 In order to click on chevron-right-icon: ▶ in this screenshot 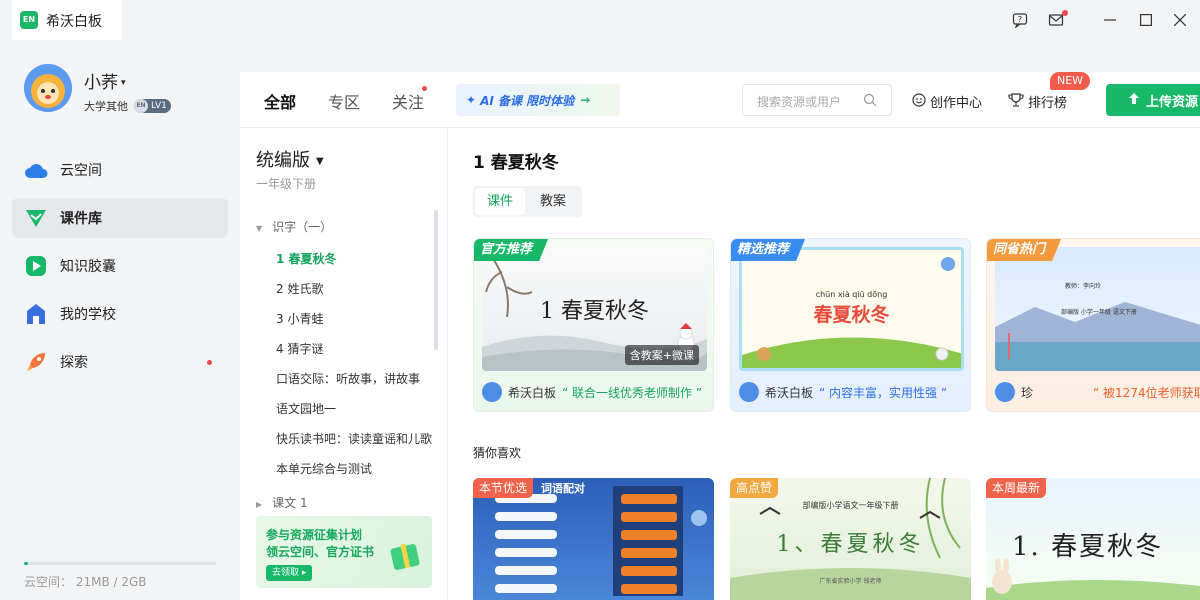, I will do `click(259, 504)`.